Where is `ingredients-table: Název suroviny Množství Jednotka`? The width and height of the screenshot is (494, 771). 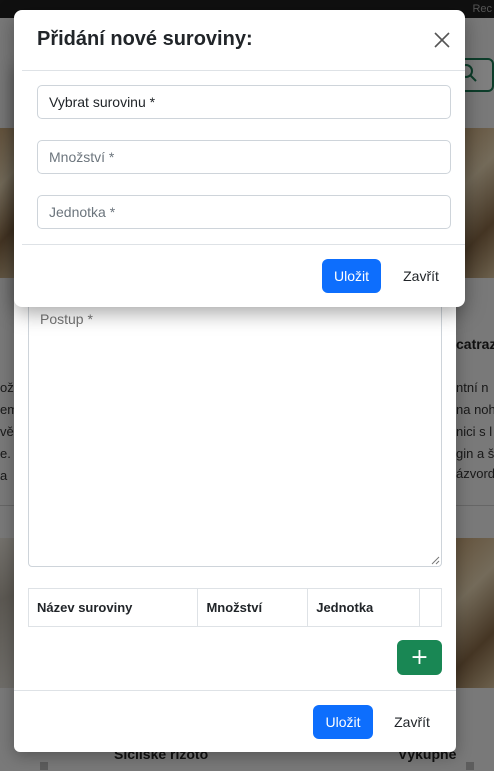 ingredients-table: Název suroviny Množství Jednotka is located at coordinates (234, 607).